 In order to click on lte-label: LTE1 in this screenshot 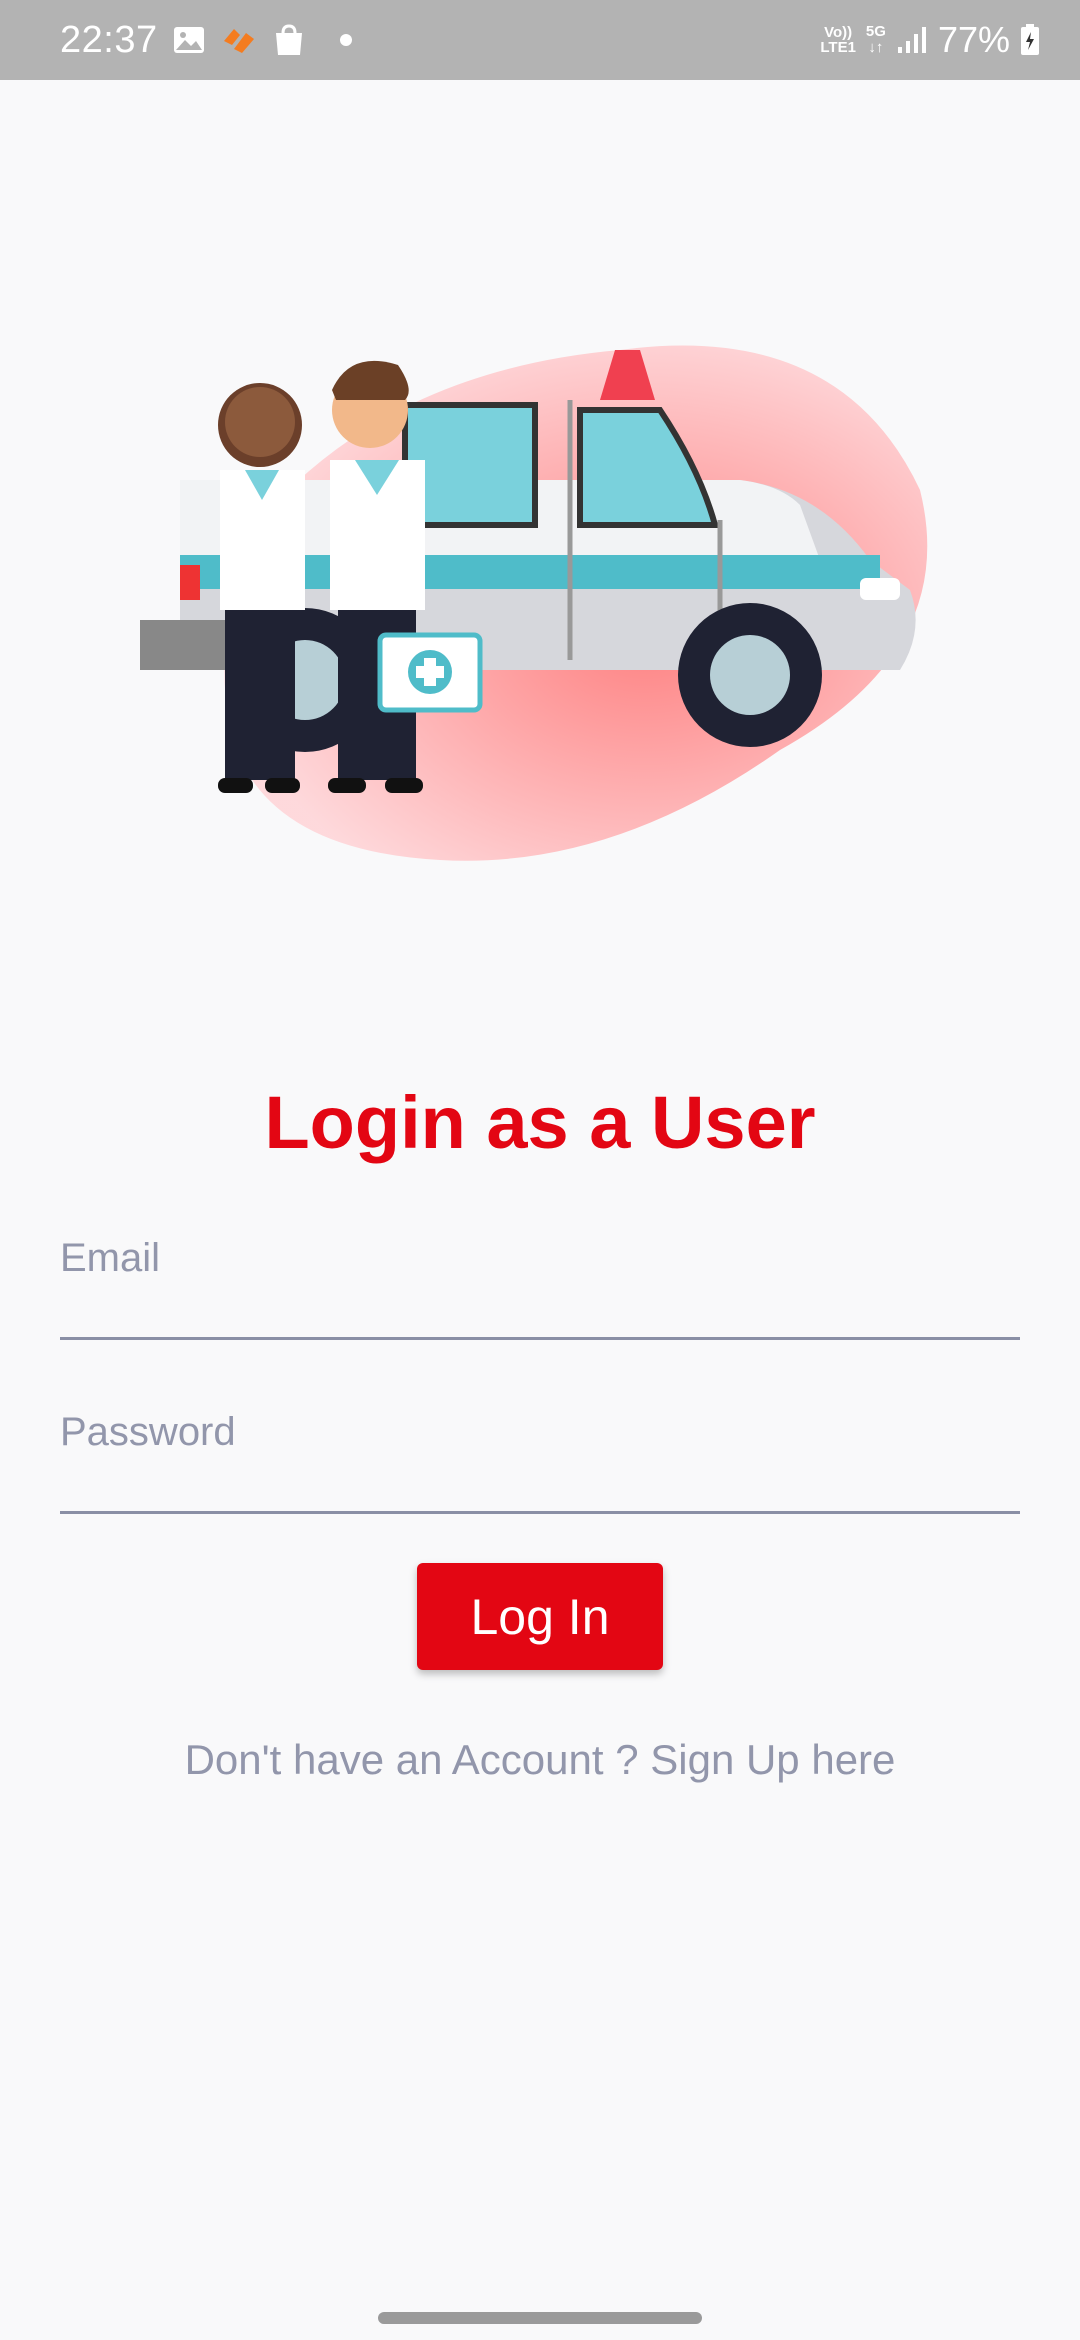, I will do `click(838, 47)`.